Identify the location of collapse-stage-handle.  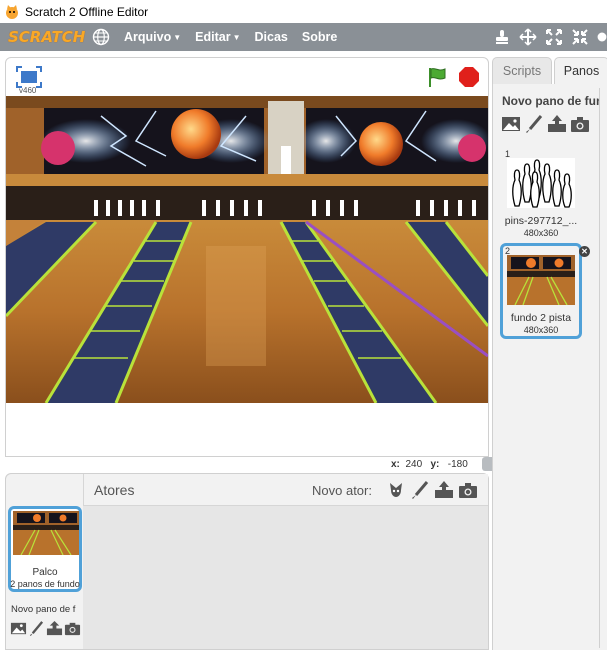
(487, 464).